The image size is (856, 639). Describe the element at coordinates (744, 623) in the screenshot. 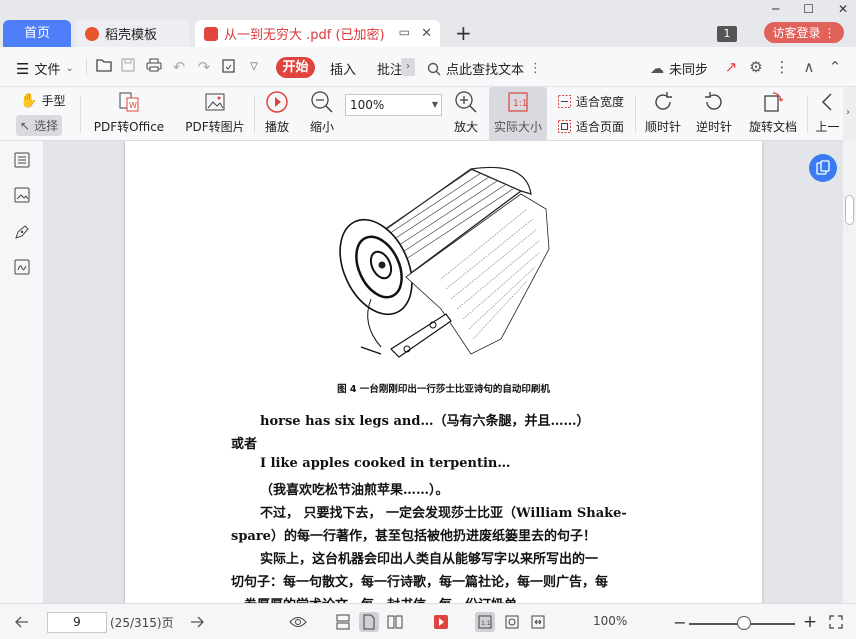

I see `zoom-slider-knob` at that location.